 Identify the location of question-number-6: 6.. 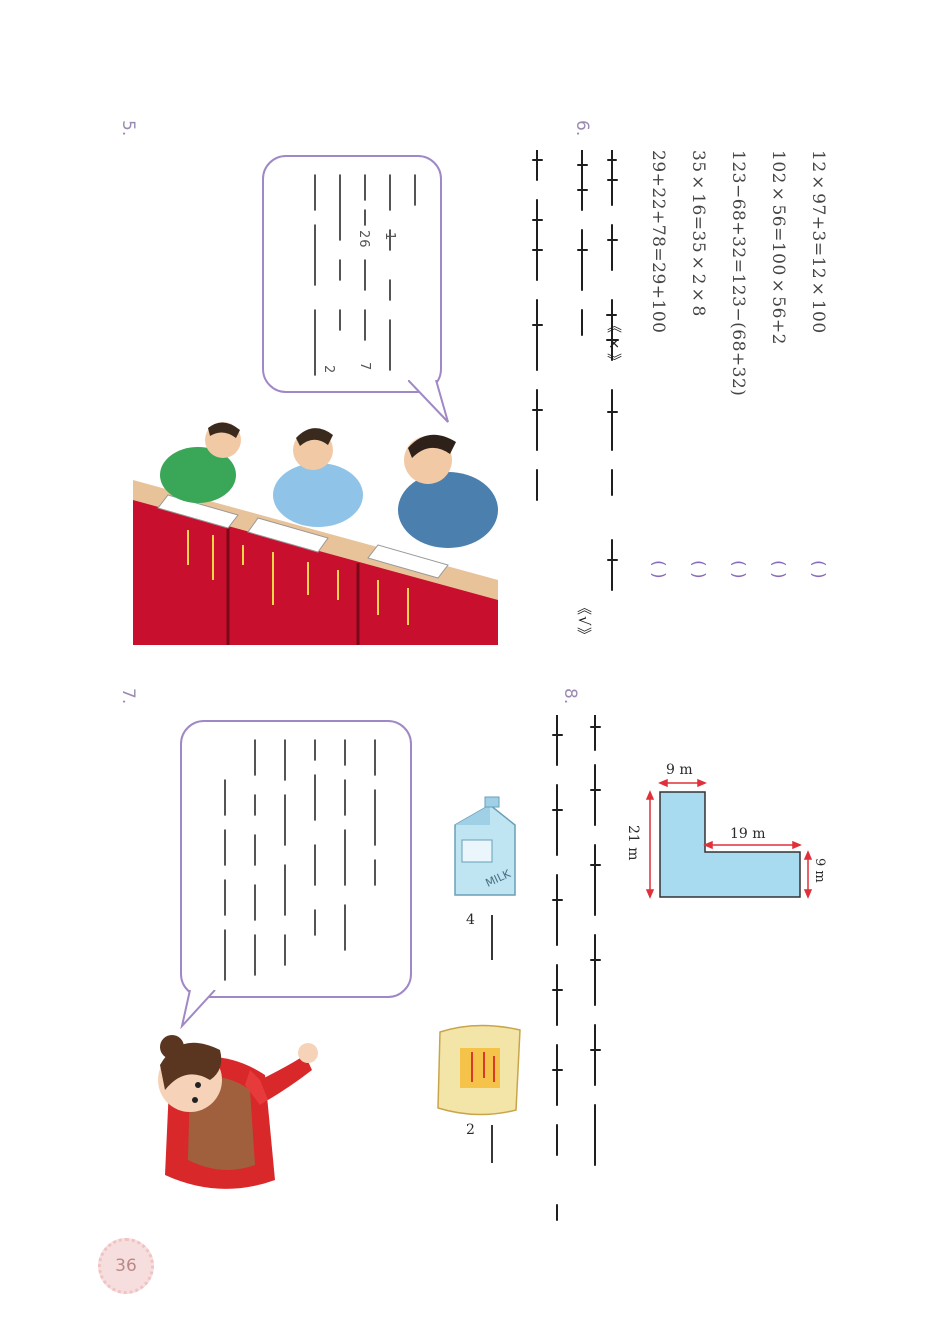
(582, 128).